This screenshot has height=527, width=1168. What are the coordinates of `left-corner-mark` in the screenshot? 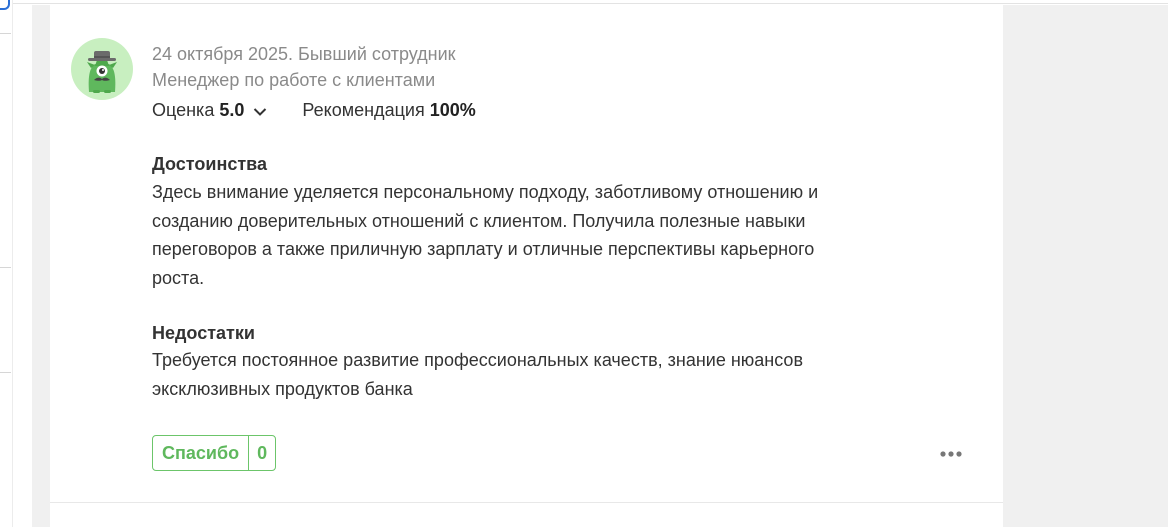 It's located at (5, 5).